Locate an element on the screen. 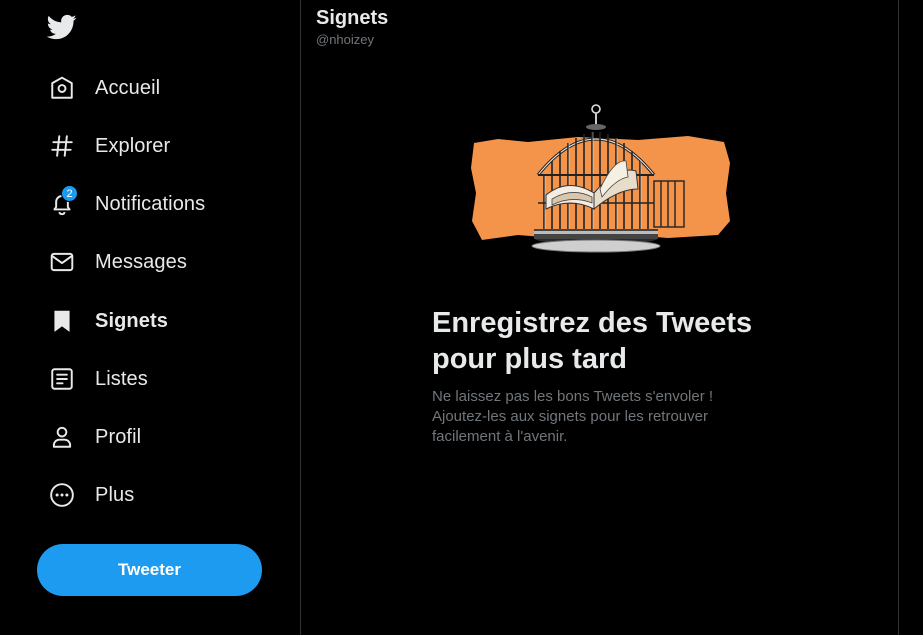 The height and width of the screenshot is (635, 923). sidebar-item-label: Profil is located at coordinates (118, 436).